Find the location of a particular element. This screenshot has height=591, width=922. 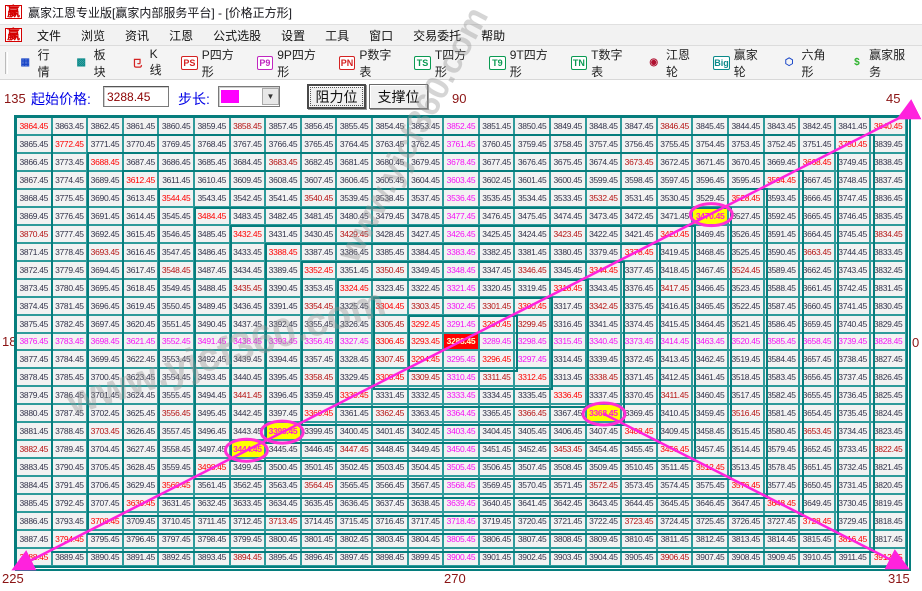

toolbar-item-winner-service: $ 赢家服务 is located at coordinates (882, 63).